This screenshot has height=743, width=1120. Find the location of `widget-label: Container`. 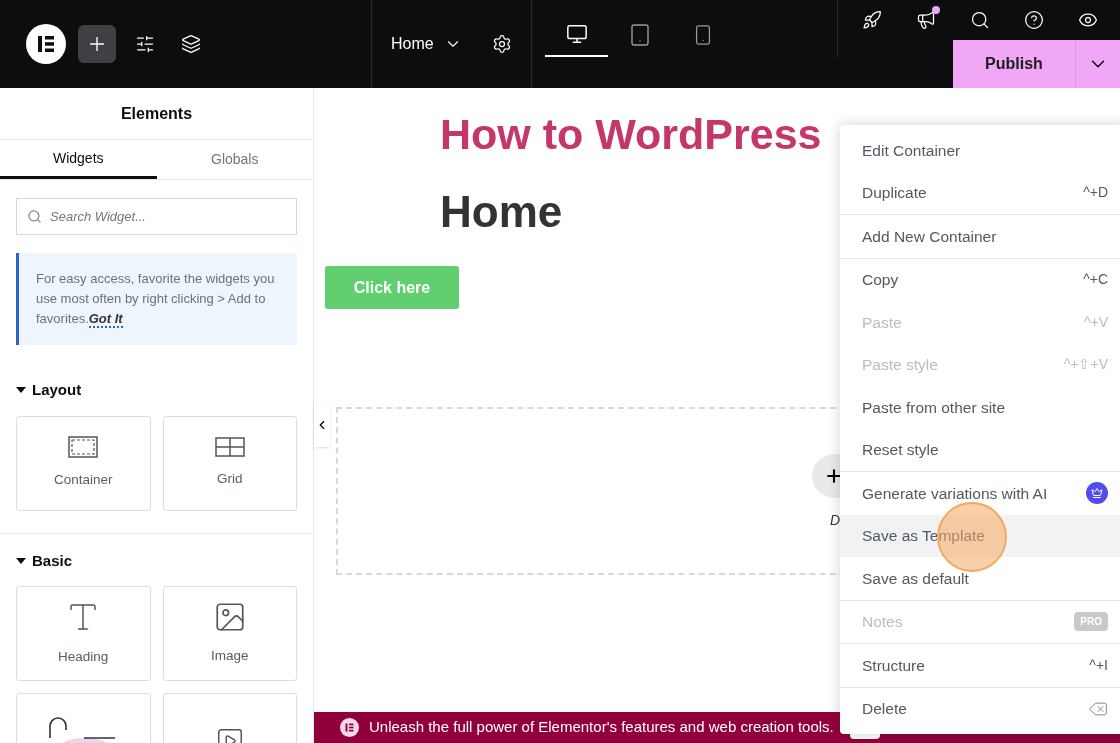

widget-label: Container is located at coordinates (83, 479).